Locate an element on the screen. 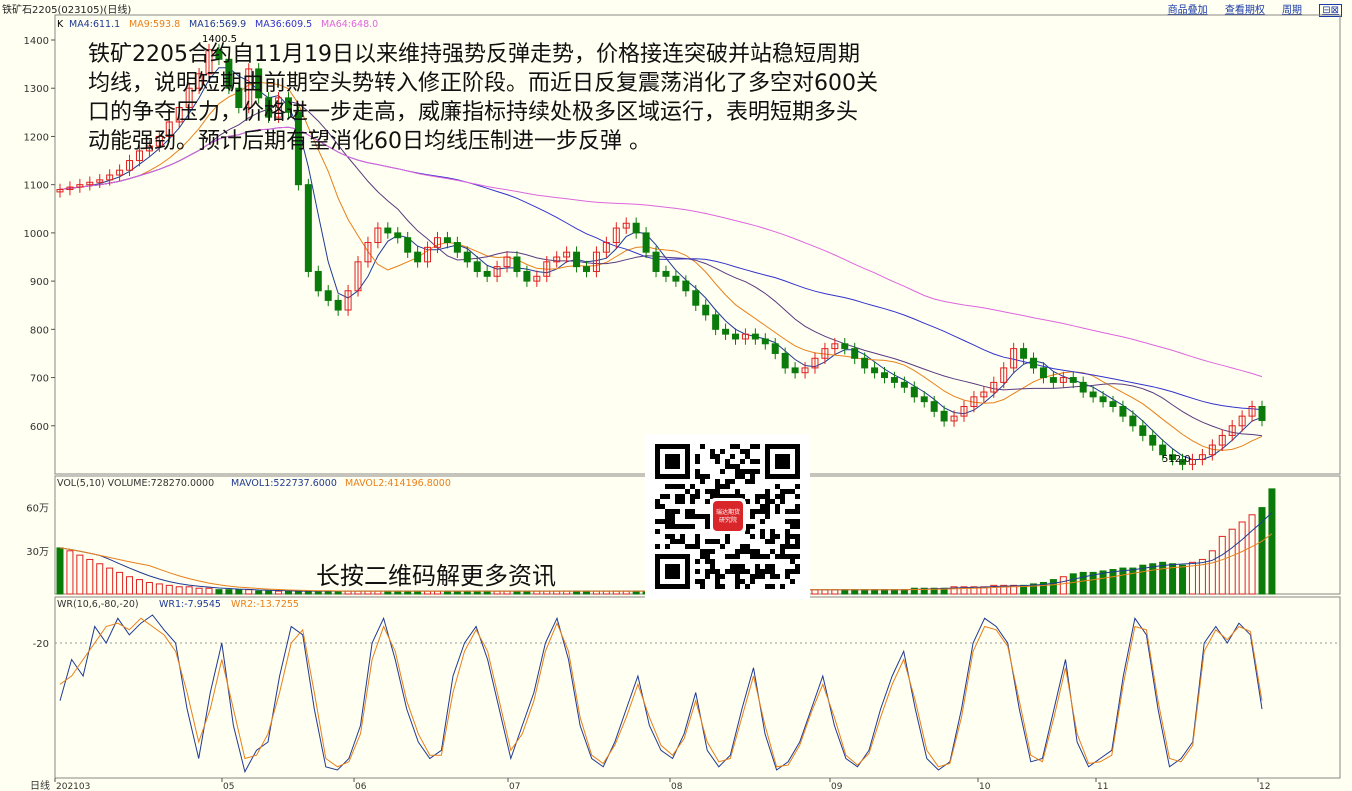  qr-code: 瑞达期货 研究院 is located at coordinates (727, 516).